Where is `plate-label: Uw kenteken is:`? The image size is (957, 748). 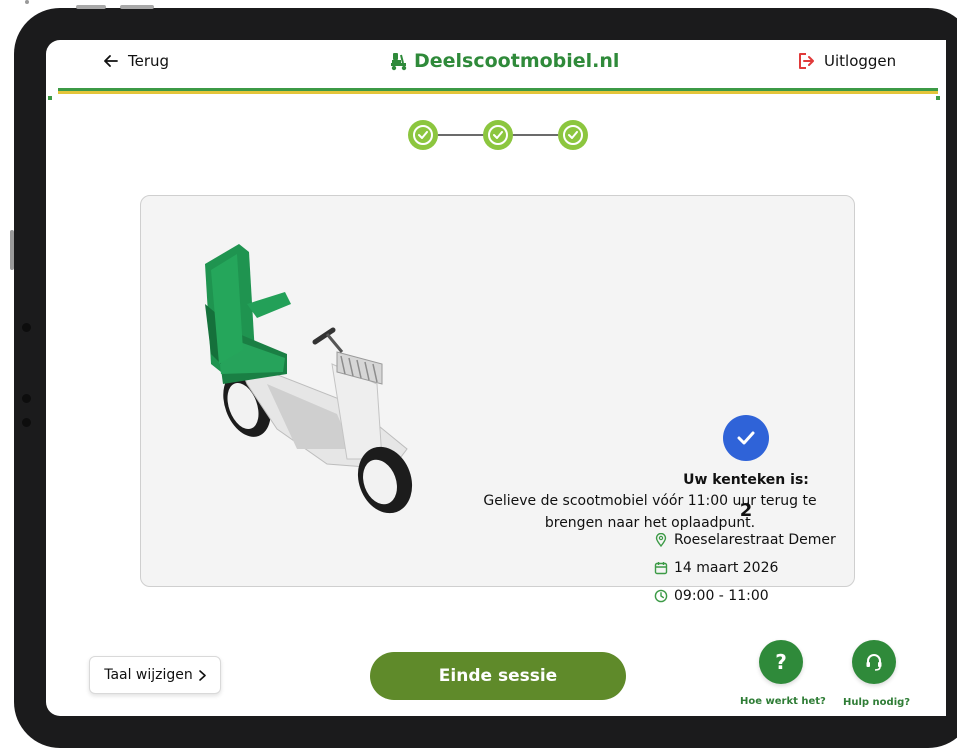 plate-label: Uw kenteken is: is located at coordinates (746, 480).